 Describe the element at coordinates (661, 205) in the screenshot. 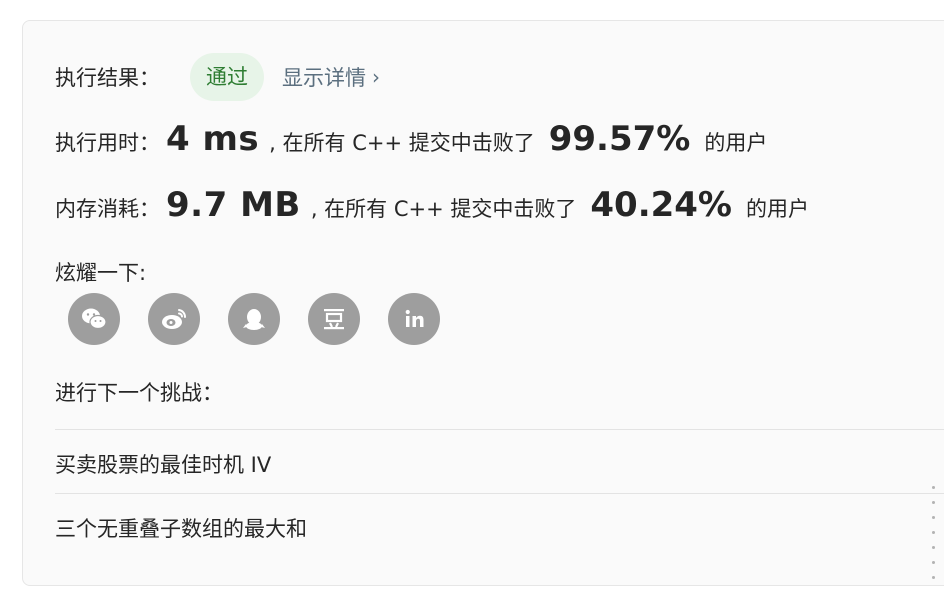

I see `memory-percent: 40.24%` at that location.